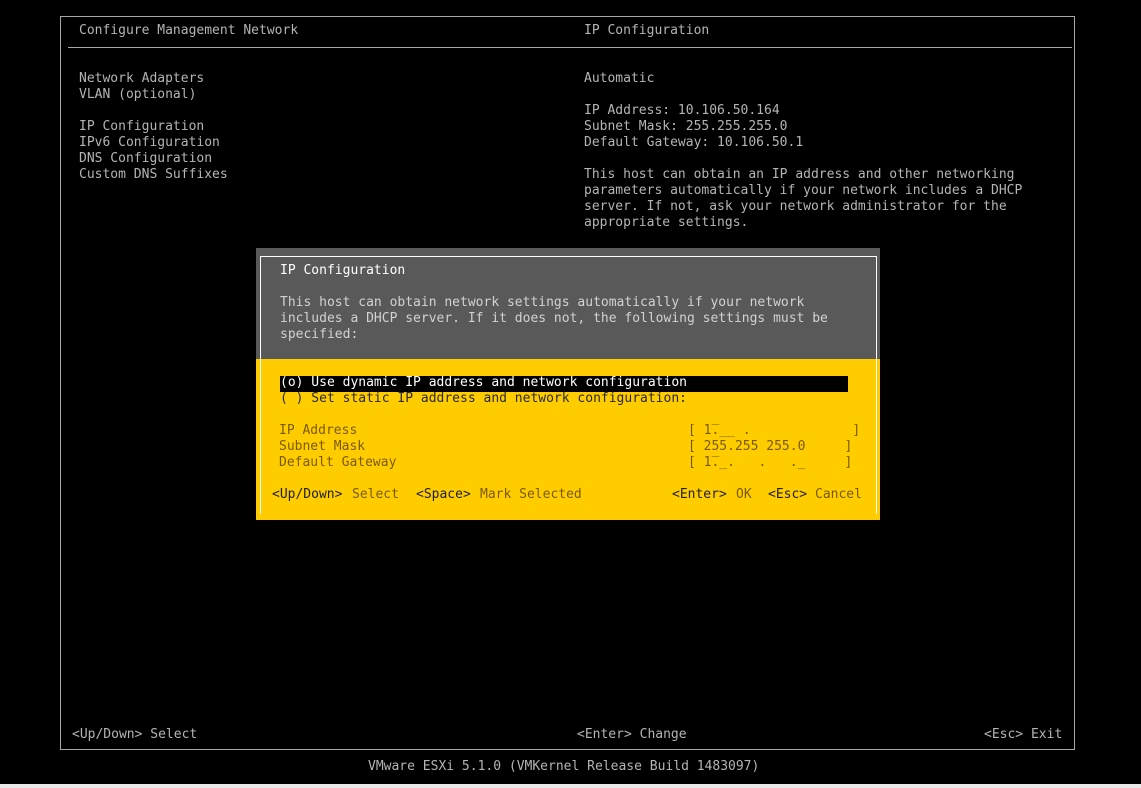  I want to click on ip-mode-value: Automatic, so click(619, 78).